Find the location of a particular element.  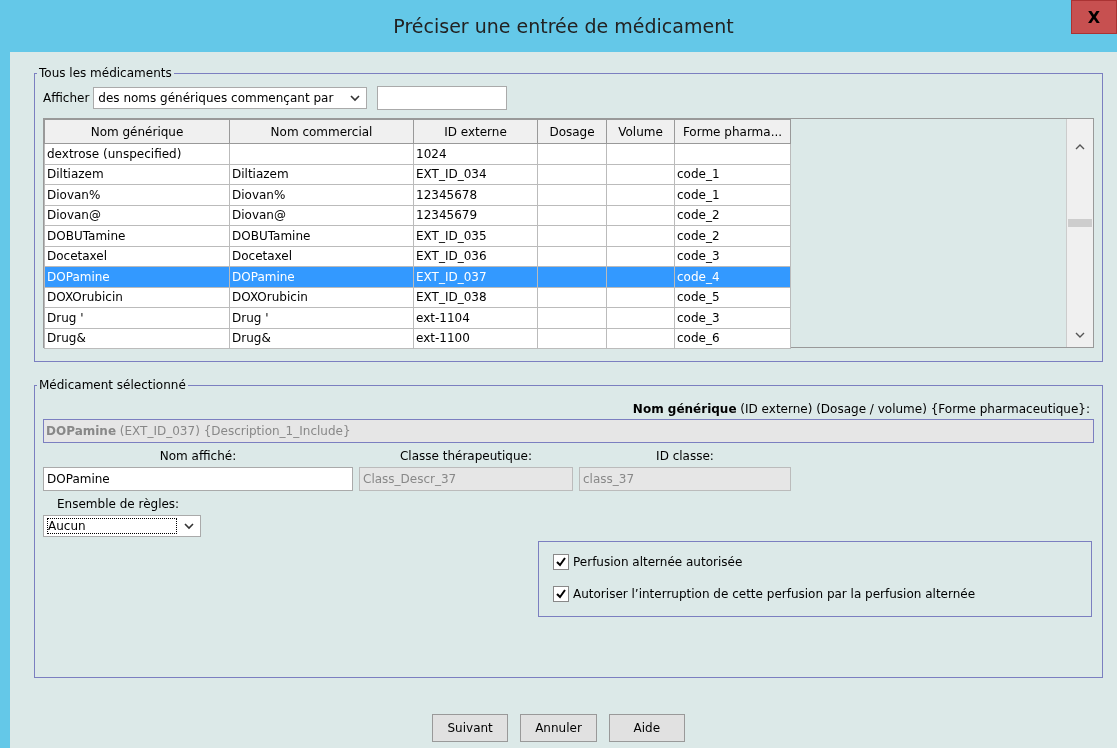

table-cell: dextrose (unspecified) is located at coordinates (137, 153).